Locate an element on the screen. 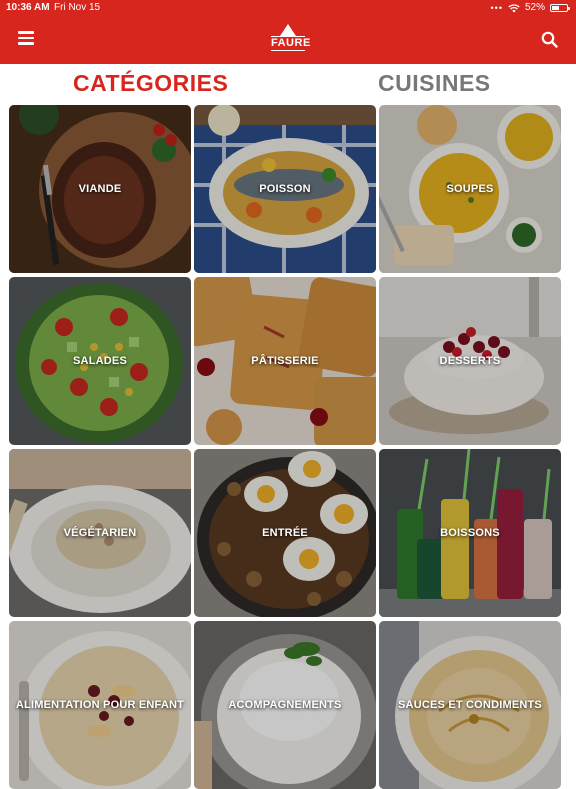 The height and width of the screenshot is (789, 576). category-tile-desserts: DESSERTS is located at coordinates (470, 361).